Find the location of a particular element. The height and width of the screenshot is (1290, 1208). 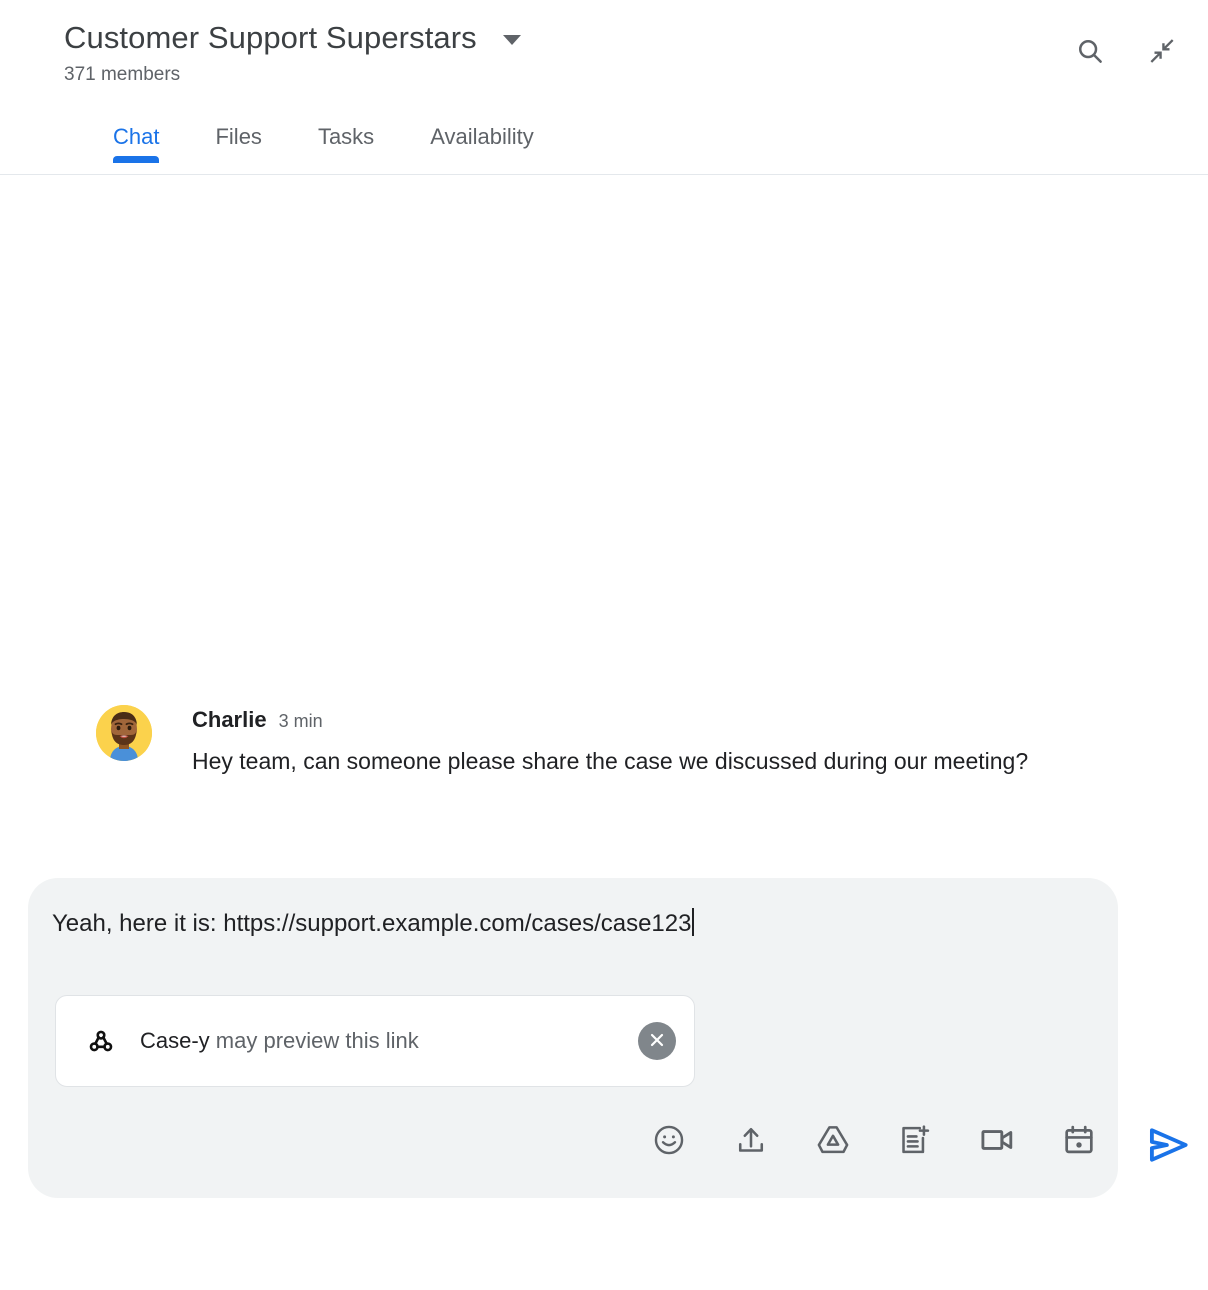

video-camera-icon is located at coordinates (997, 1141).